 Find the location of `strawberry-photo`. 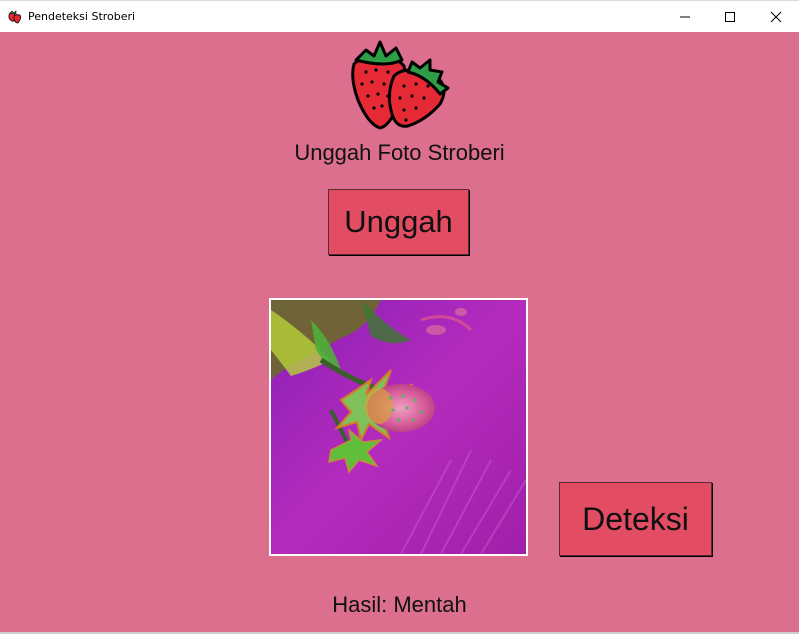

strawberry-photo is located at coordinates (398, 427).